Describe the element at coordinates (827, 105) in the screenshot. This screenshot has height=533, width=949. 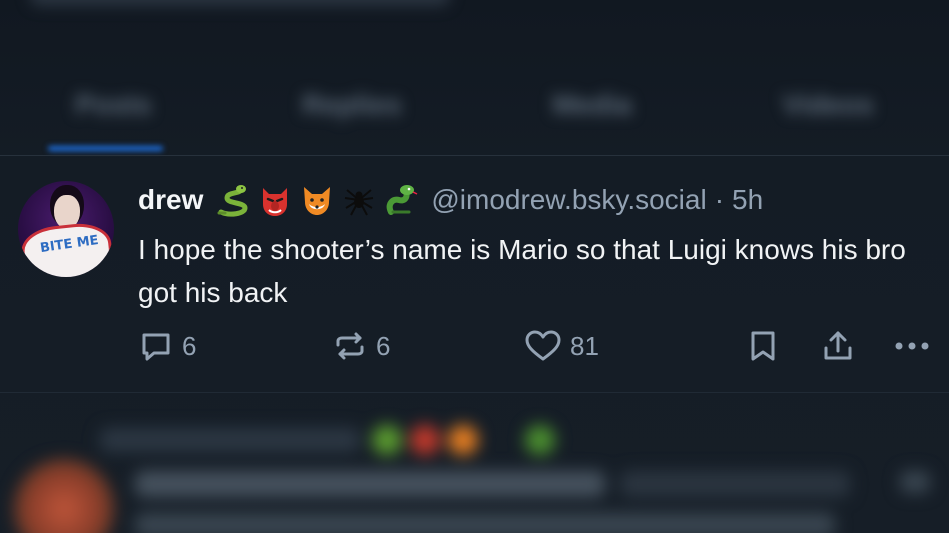
I see `tab-videos: Videos` at that location.